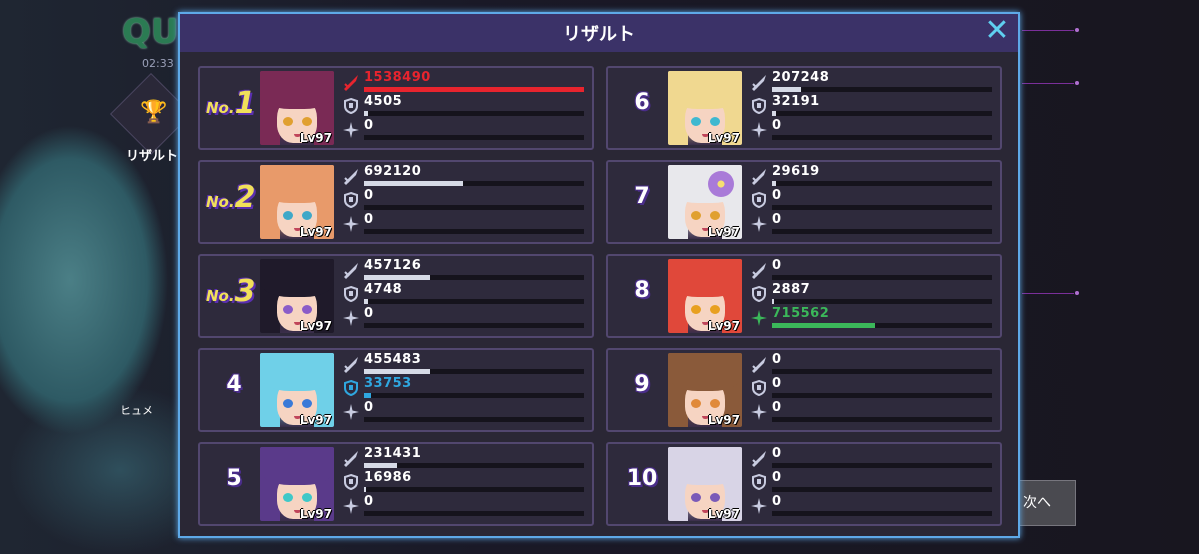  What do you see at coordinates (642, 478) in the screenshot?
I see `rank-number: 10` at bounding box center [642, 478].